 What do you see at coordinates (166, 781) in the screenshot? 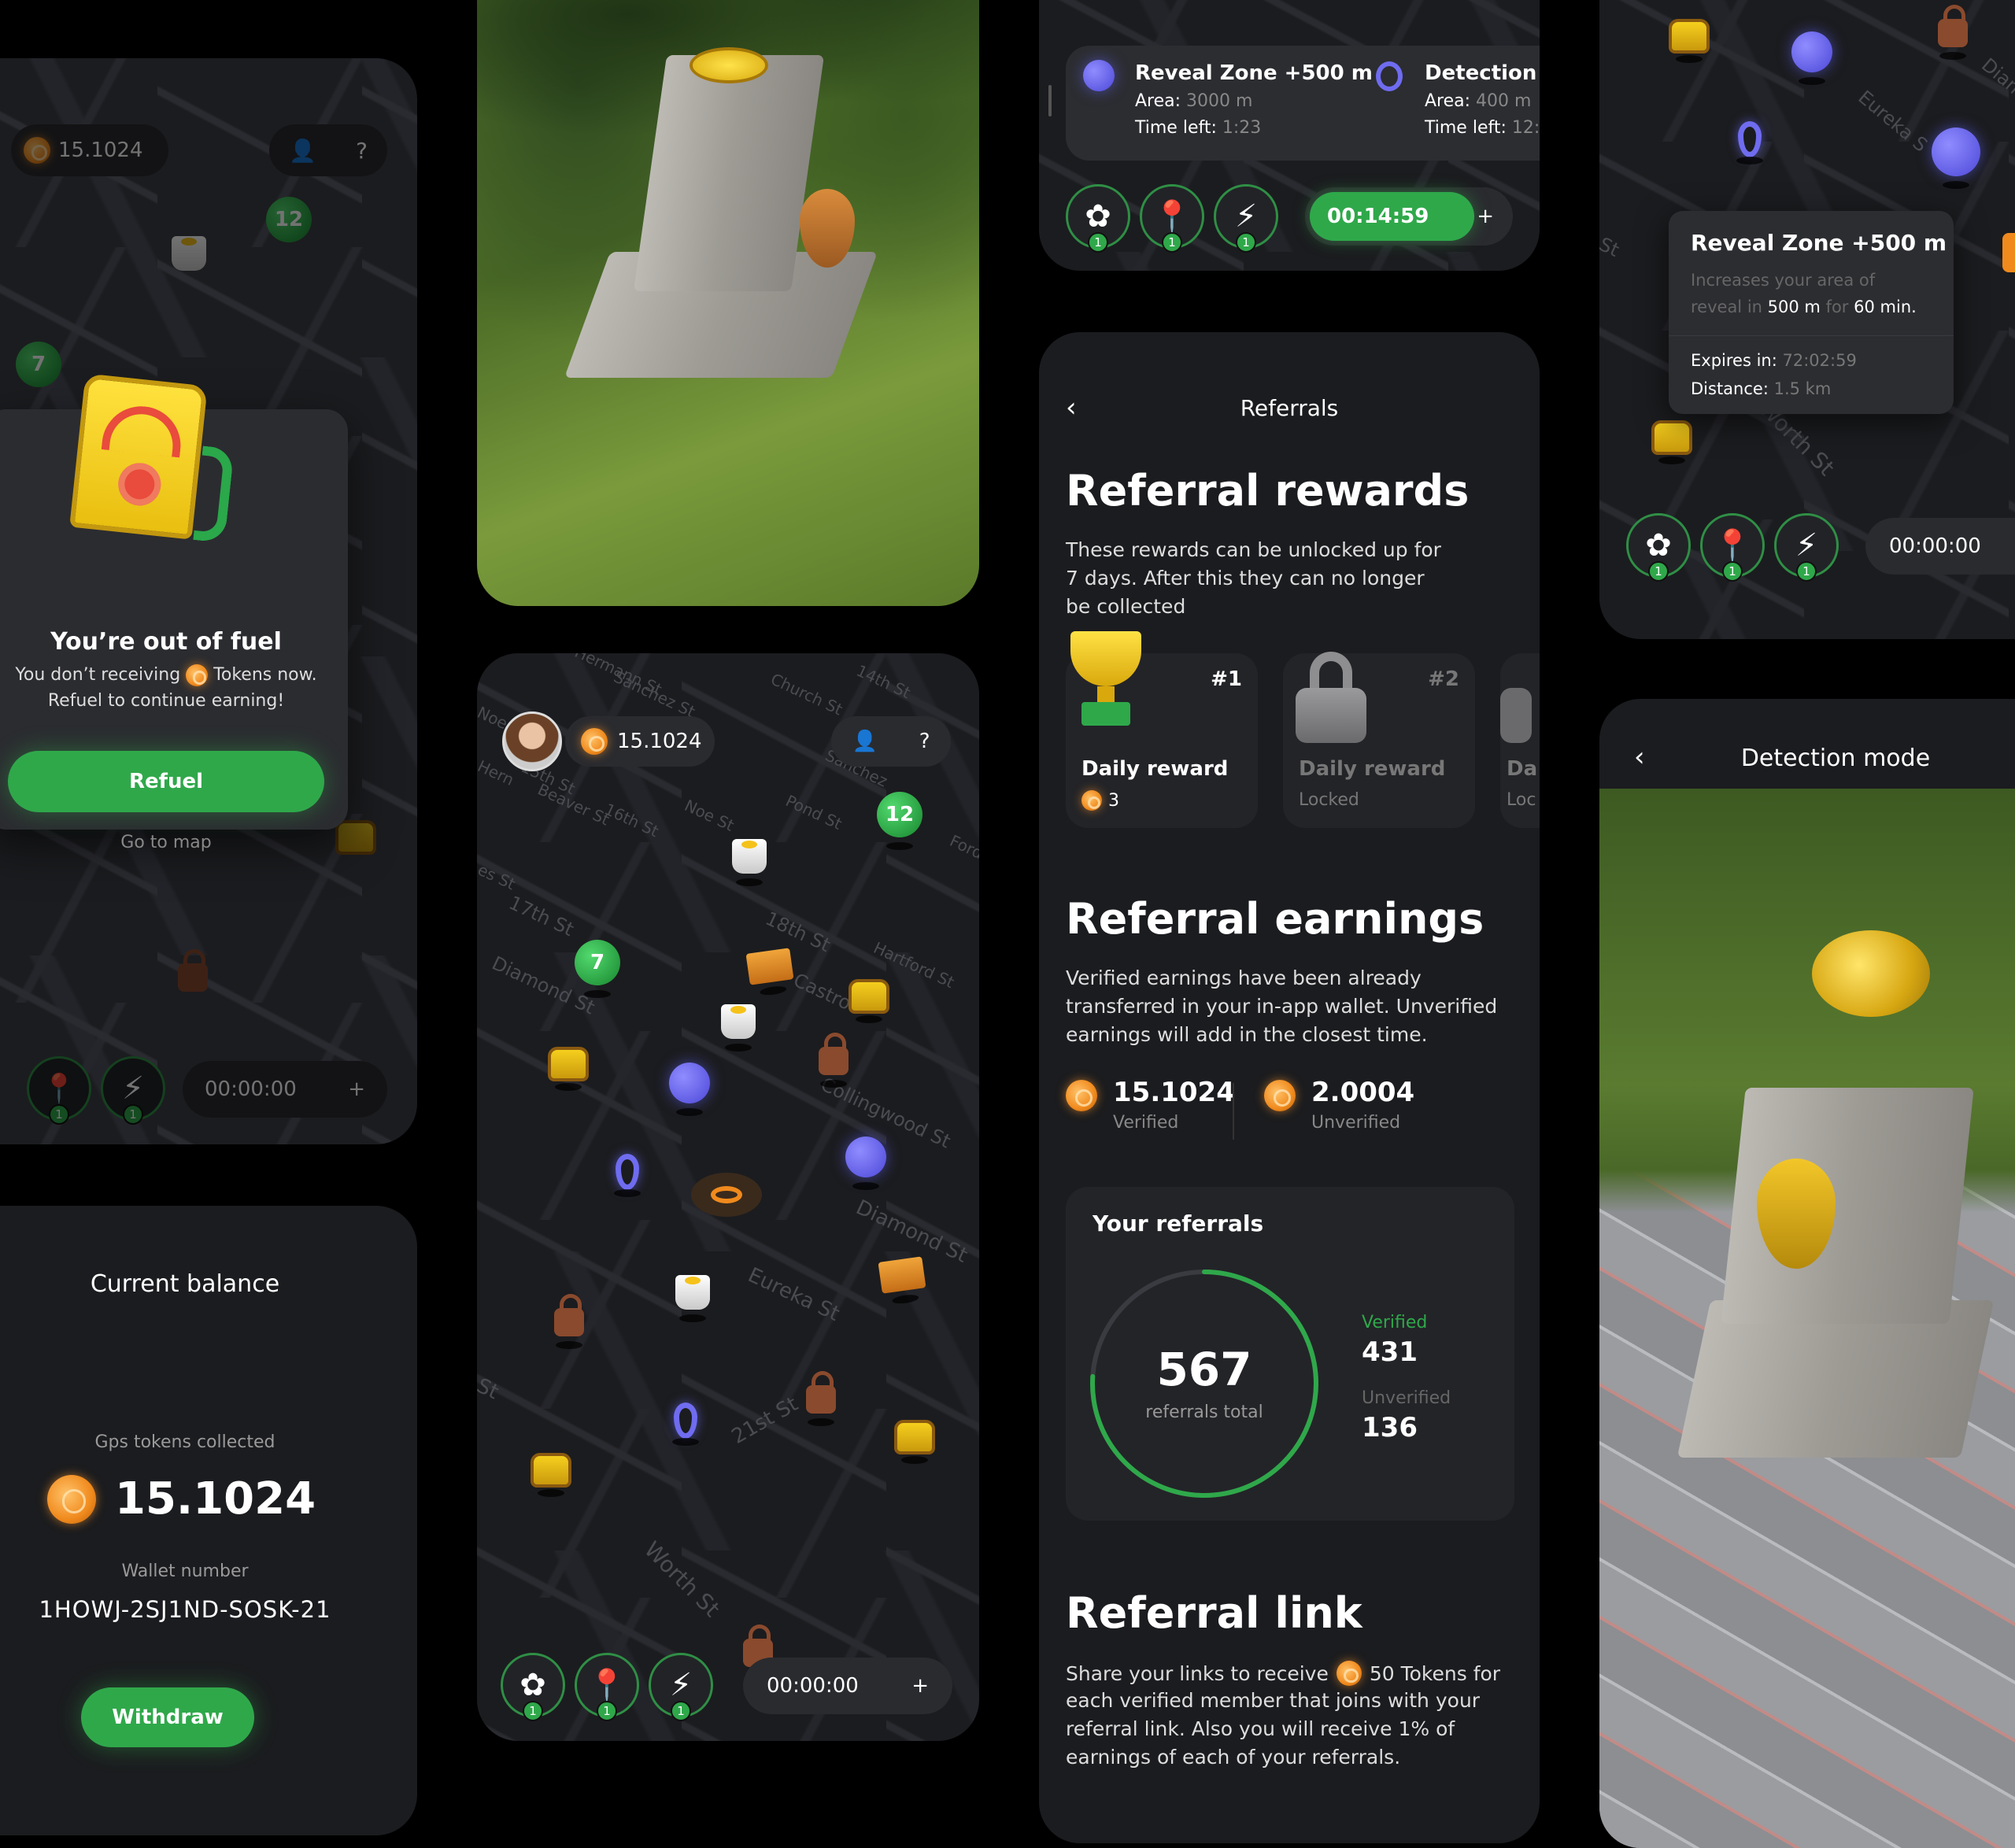
I see `refuel-button: Refuel` at bounding box center [166, 781].